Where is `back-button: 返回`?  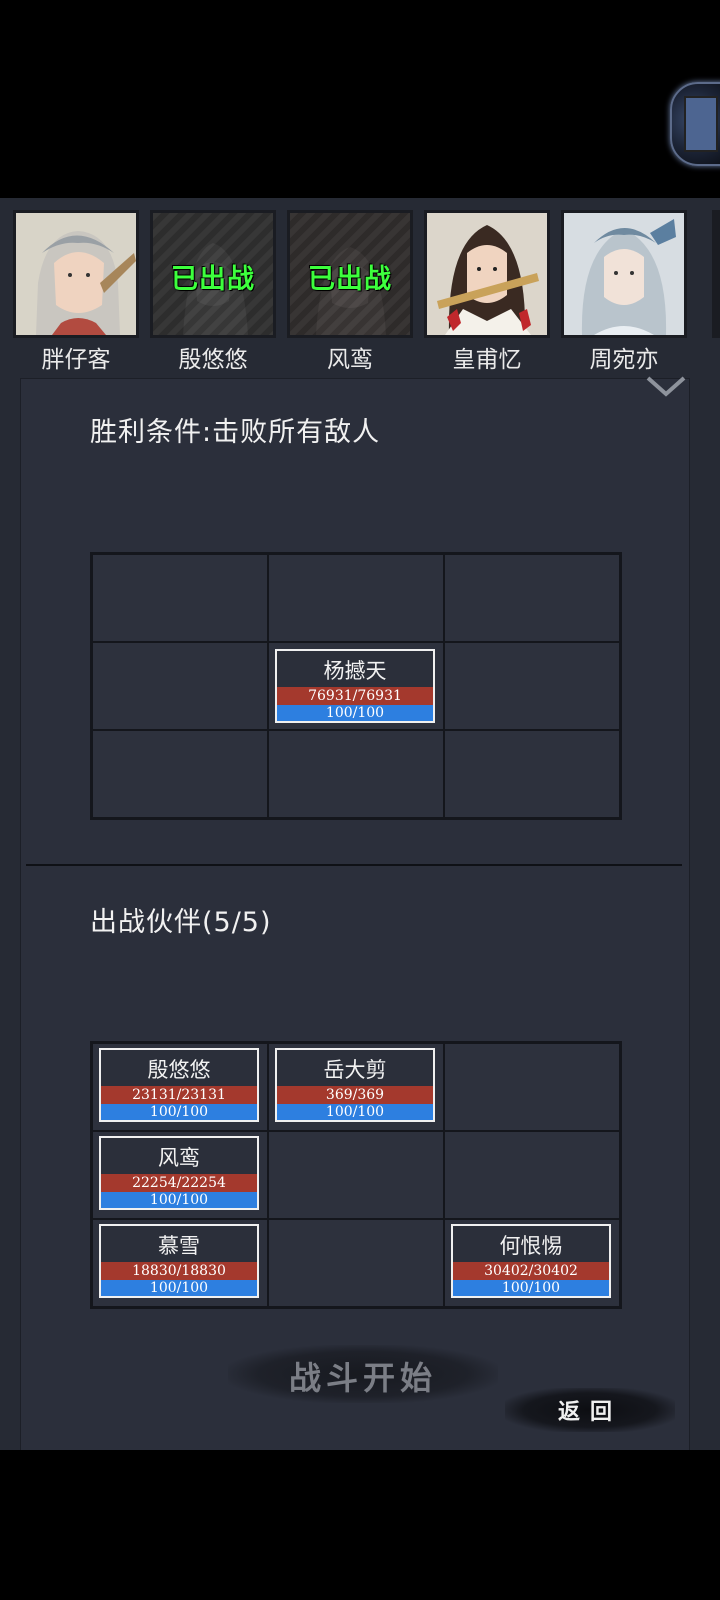
back-button: 返回 is located at coordinates (590, 1410).